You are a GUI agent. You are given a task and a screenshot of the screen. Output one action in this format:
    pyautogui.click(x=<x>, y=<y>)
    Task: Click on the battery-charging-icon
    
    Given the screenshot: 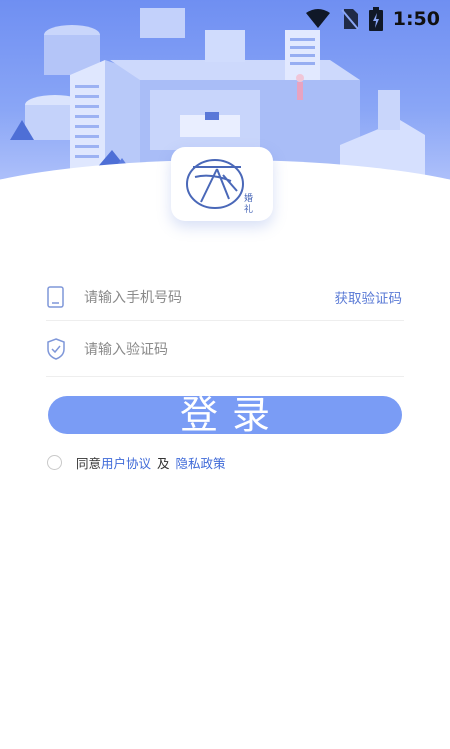 What is the action you would take?
    pyautogui.click(x=375, y=19)
    